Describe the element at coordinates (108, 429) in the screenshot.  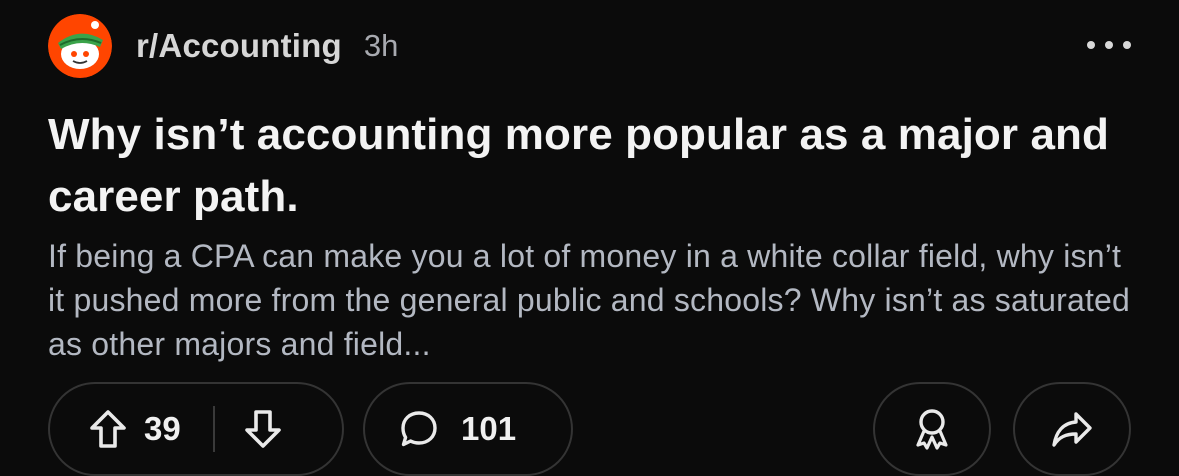
I see `upvote-arrow-icon` at that location.